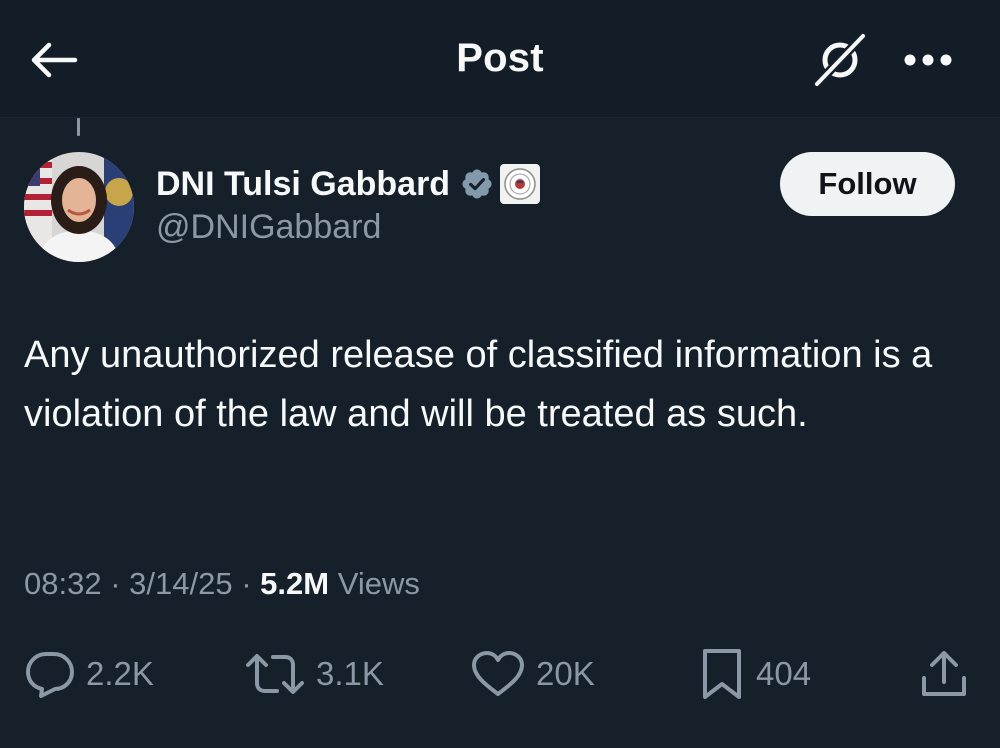 The height and width of the screenshot is (748, 1000). I want to click on grok-button, so click(840, 60).